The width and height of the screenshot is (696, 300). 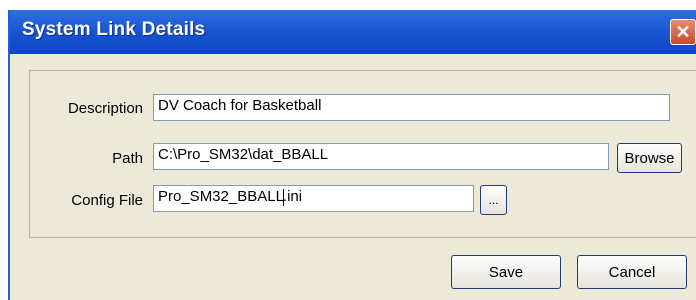 What do you see at coordinates (107, 200) in the screenshot?
I see `config-file-label: Config File` at bounding box center [107, 200].